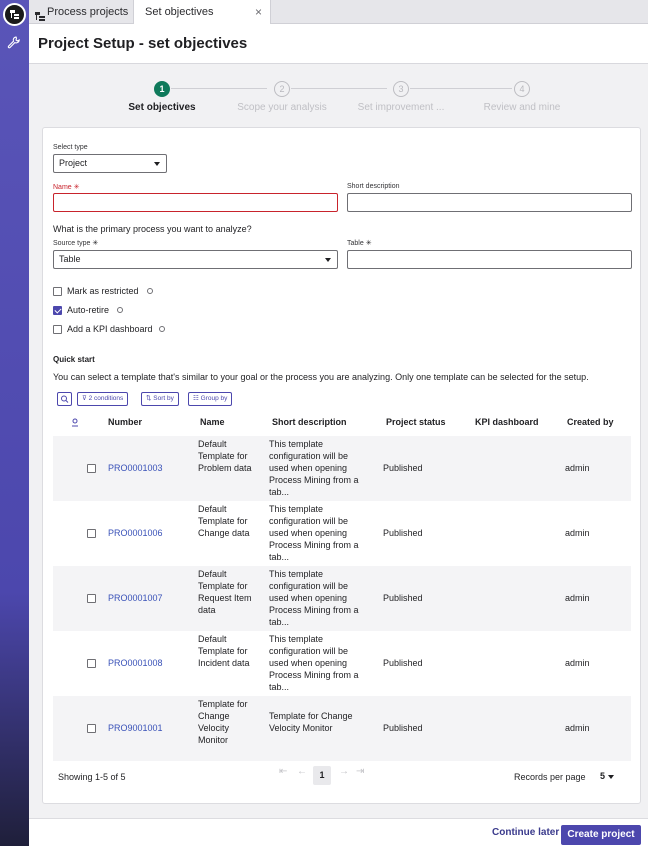 The height and width of the screenshot is (846, 648). I want to click on column-short-description: Short description, so click(309, 422).